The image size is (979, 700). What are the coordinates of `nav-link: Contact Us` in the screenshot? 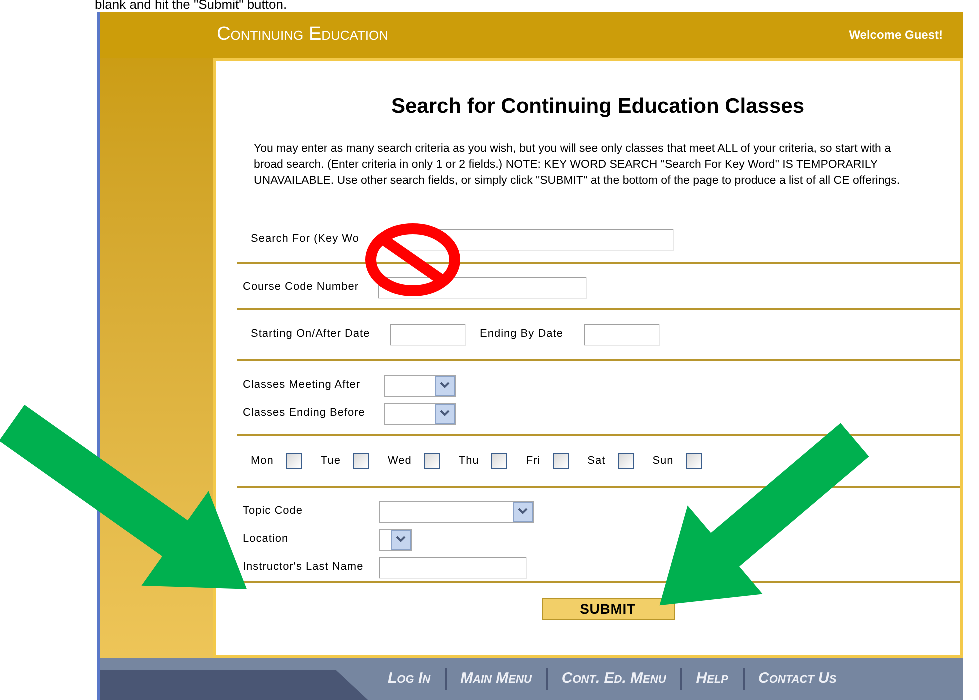 It's located at (797, 679).